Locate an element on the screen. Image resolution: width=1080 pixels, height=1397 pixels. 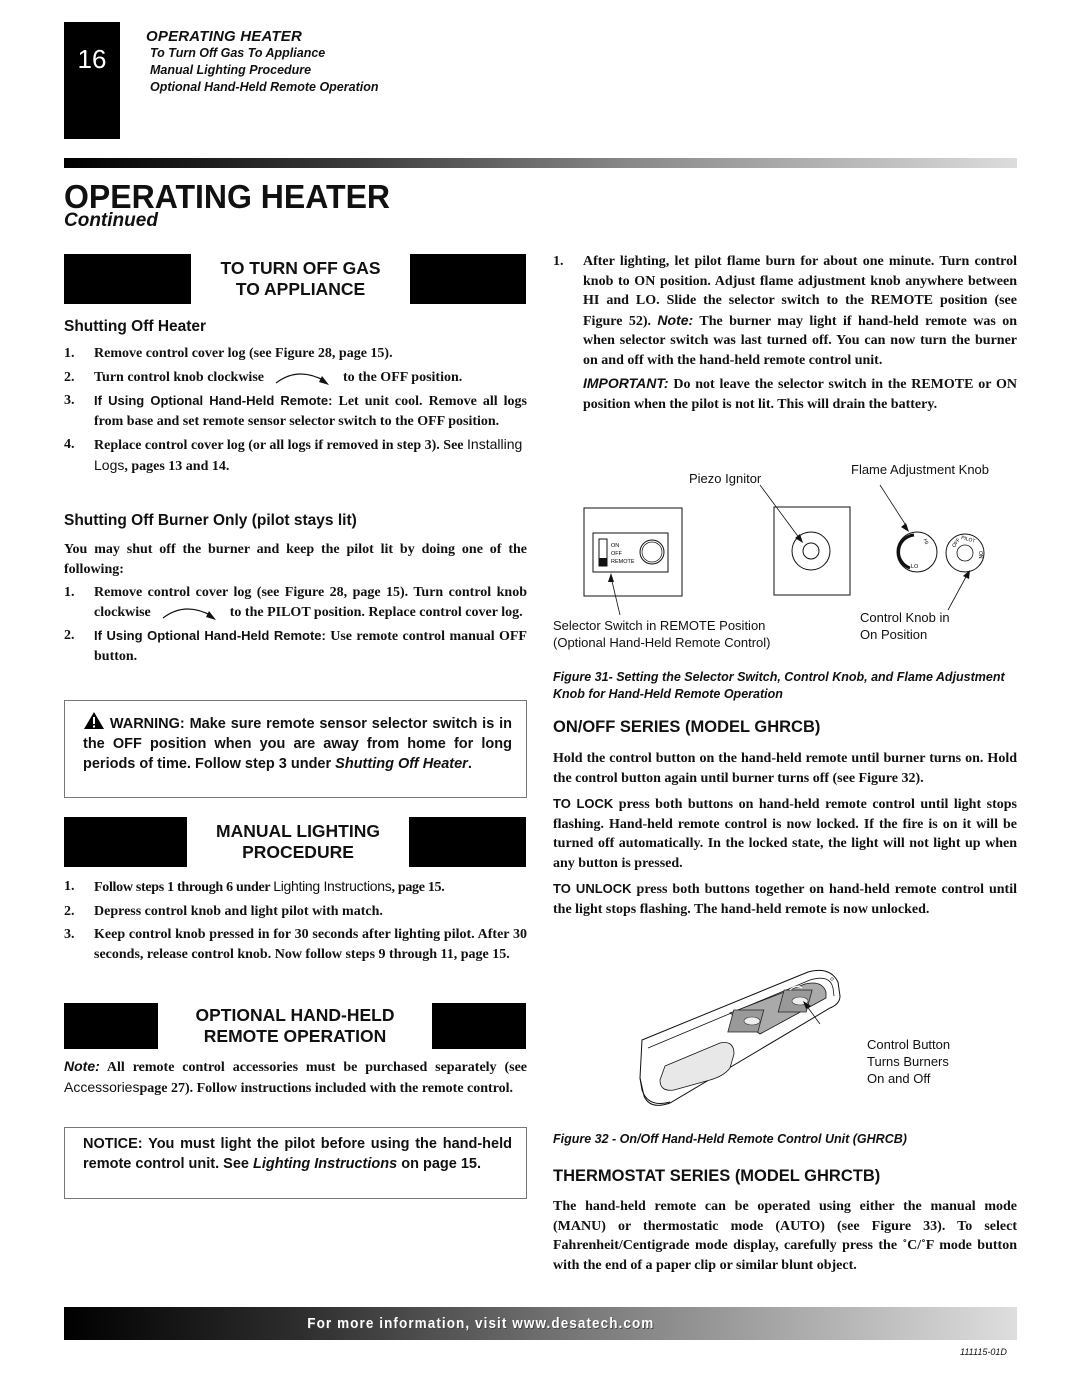
section-header-label: MANUAL LIGHTING PROCEDURE is located at coordinates (298, 841).